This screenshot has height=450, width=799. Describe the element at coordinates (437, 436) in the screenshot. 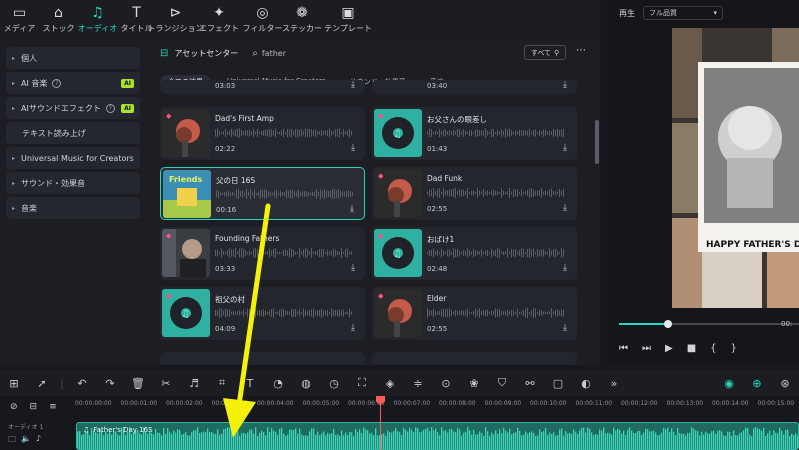

I see `audio-clip: ♫ Father's Day 16S` at that location.